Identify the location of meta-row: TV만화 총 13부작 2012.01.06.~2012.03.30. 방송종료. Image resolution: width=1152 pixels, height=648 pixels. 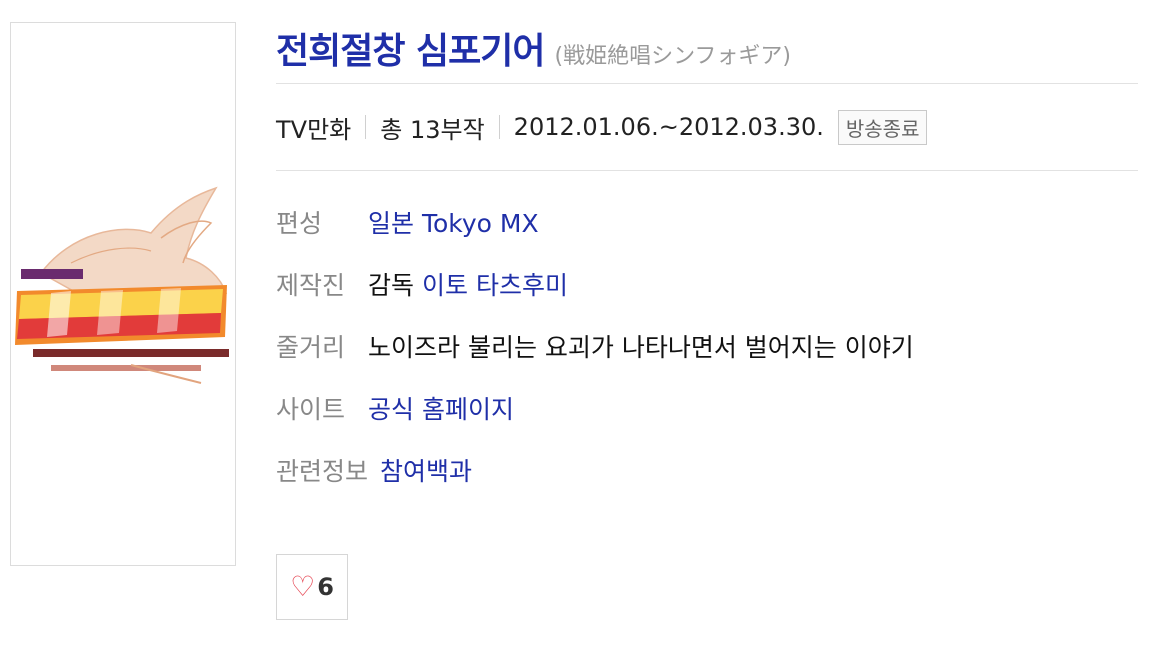
(707, 127).